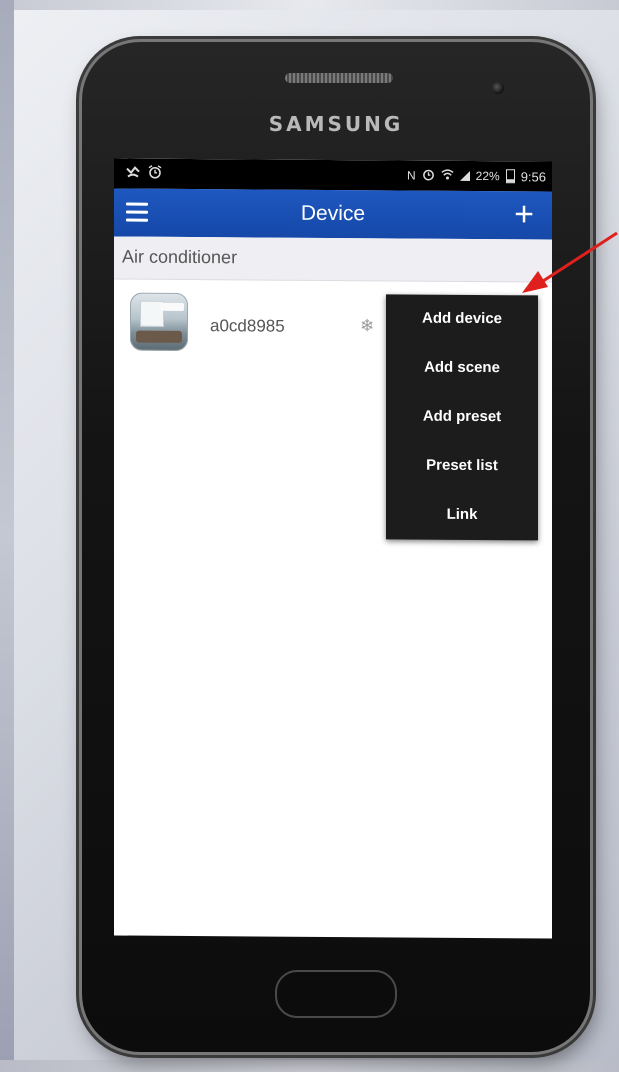 The image size is (619, 1072). What do you see at coordinates (333, 175) in the screenshot?
I see `status-bar: N 22% 9:56` at bounding box center [333, 175].